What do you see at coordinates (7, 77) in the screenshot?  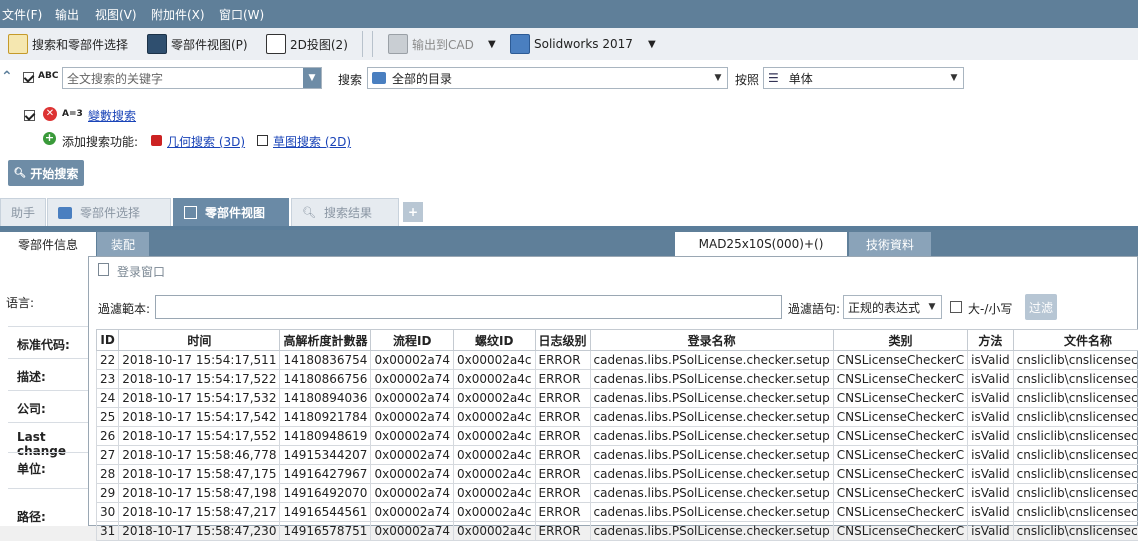 I see `collapse-icon: ⌃` at bounding box center [7, 77].